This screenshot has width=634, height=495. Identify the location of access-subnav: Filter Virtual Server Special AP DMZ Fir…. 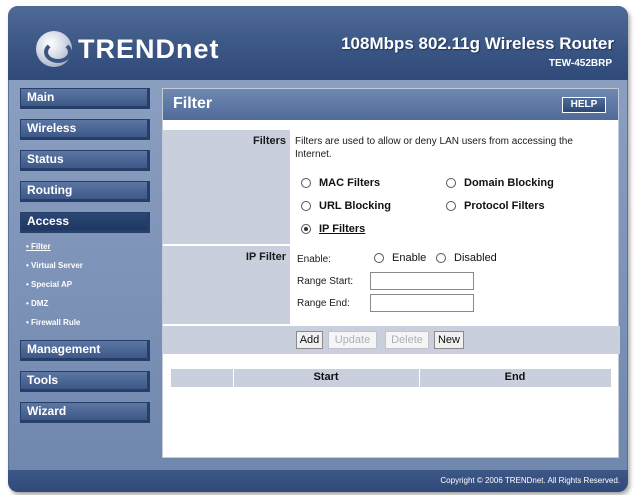
(88, 284).